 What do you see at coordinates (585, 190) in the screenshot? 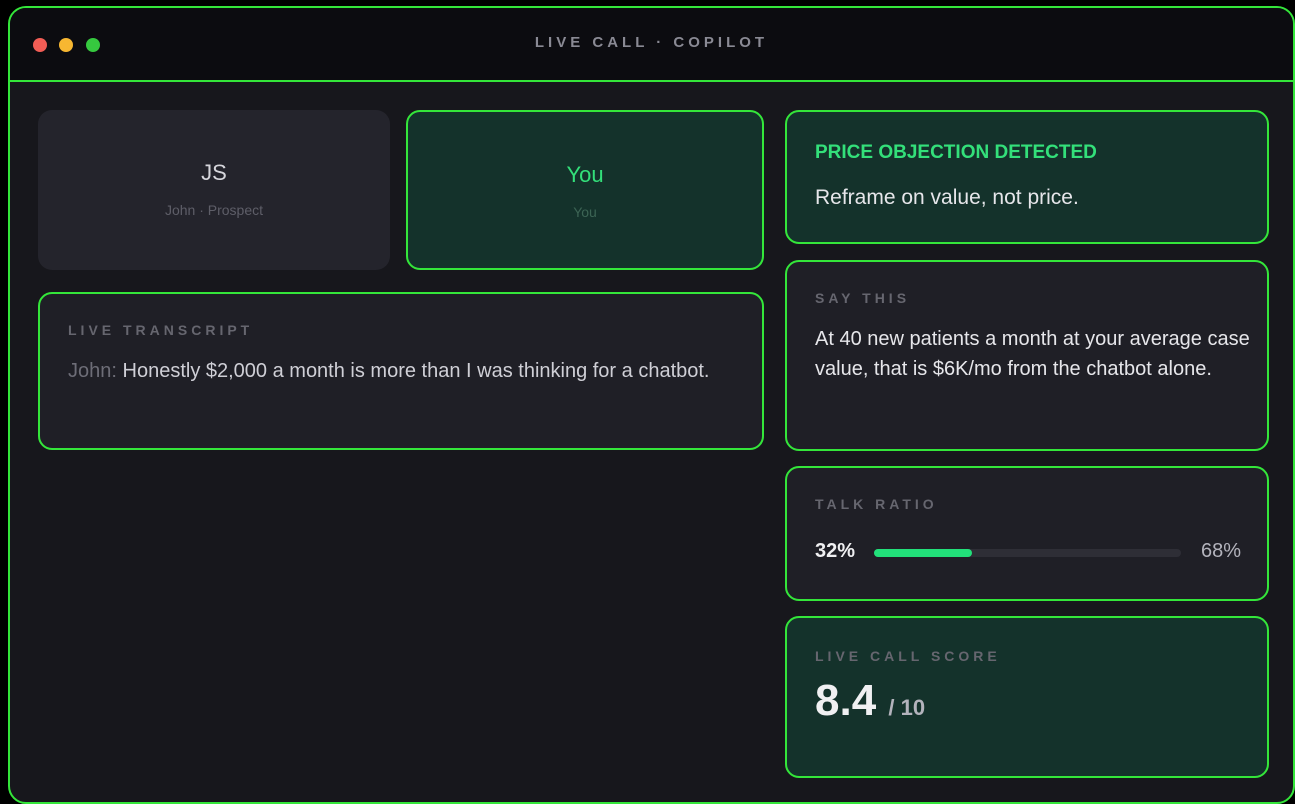
I see `participant-tile-you: You You` at bounding box center [585, 190].